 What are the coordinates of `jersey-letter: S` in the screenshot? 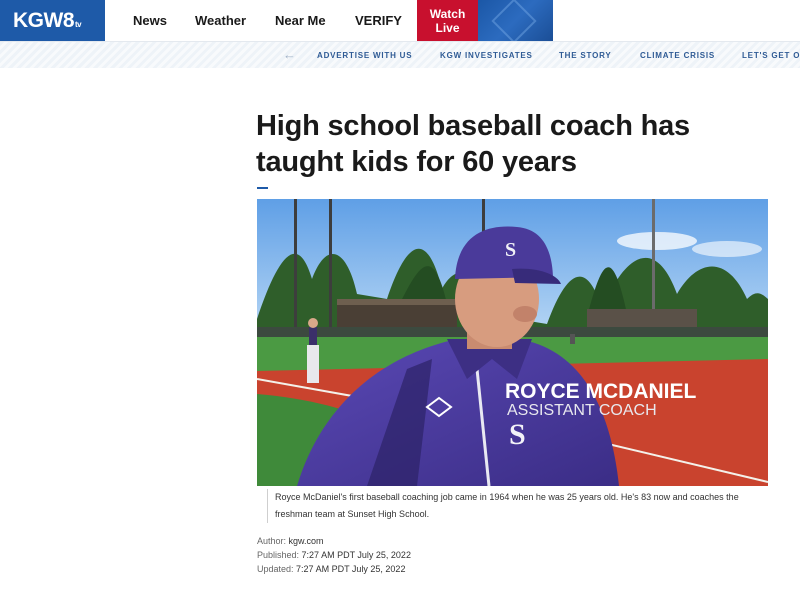 It's located at (517, 434).